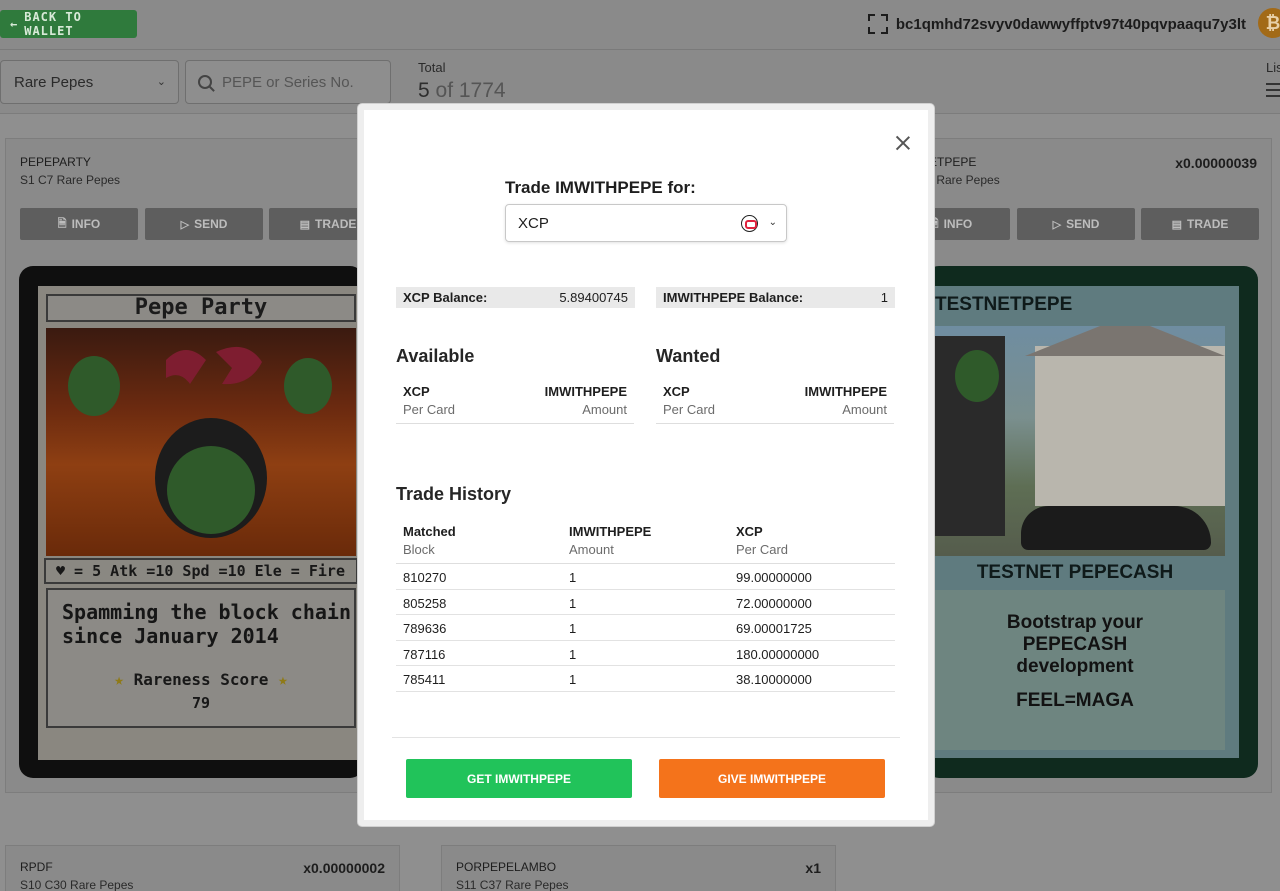 Image resolution: width=1280 pixels, height=891 pixels. I want to click on table-row: 785411 1 38.10000000, so click(645, 679).